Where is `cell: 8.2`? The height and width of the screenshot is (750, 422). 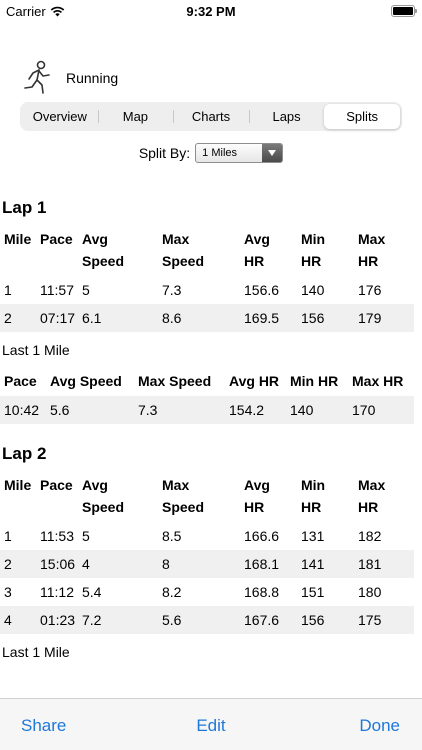
cell: 8.2 is located at coordinates (172, 592).